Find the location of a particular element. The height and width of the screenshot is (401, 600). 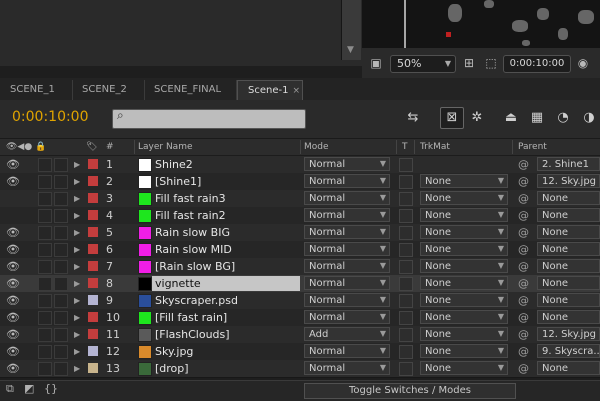

snapshot-camera-icon: ◉ is located at coordinates (583, 63).